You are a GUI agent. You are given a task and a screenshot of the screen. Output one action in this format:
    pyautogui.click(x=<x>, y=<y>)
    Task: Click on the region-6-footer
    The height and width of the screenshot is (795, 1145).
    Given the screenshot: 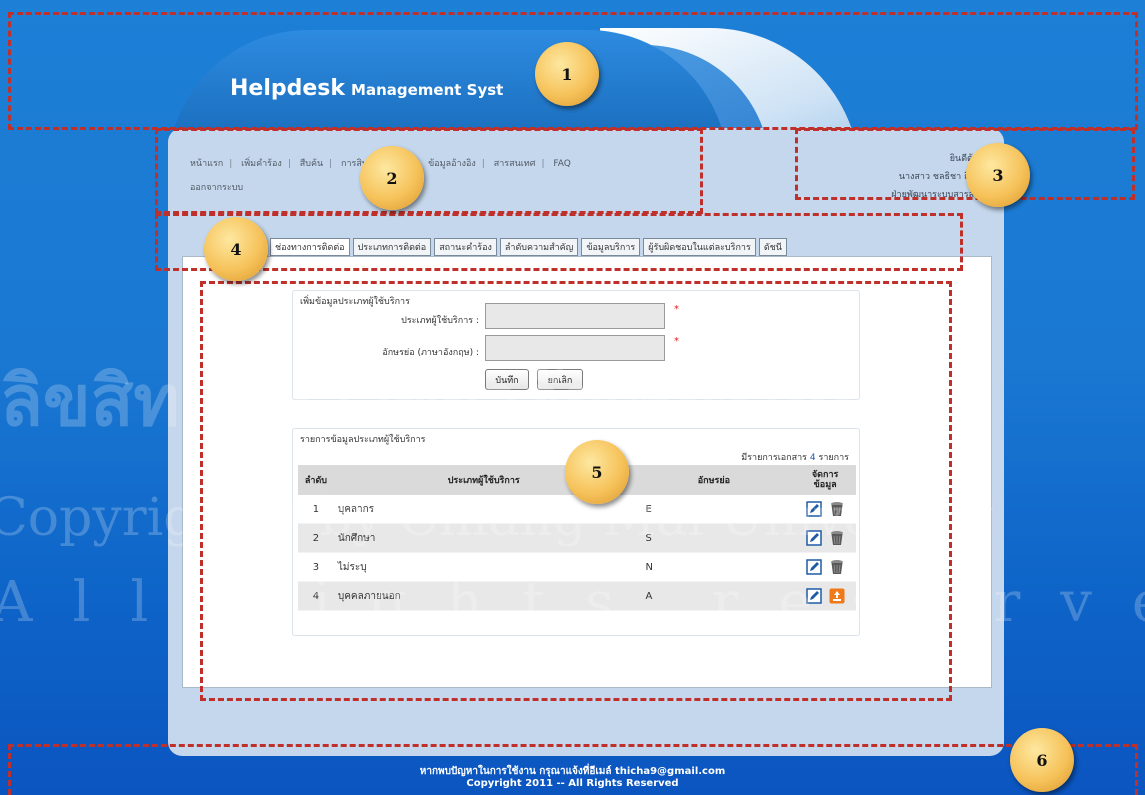 What is the action you would take?
    pyautogui.click(x=573, y=769)
    